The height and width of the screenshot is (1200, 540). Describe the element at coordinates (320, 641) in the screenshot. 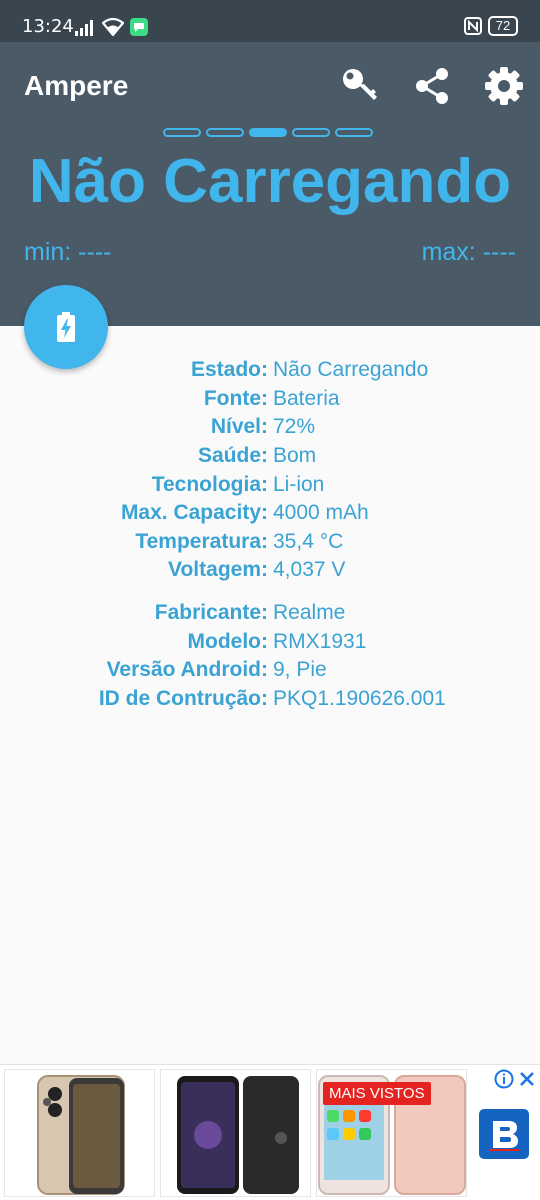

I see `info-value: RMX1931` at that location.